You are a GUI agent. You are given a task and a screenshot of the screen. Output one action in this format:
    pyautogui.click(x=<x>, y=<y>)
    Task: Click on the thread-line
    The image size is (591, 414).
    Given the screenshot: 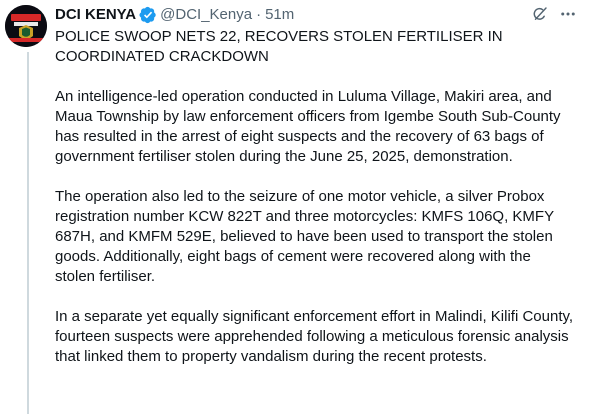 What is the action you would take?
    pyautogui.click(x=28, y=233)
    